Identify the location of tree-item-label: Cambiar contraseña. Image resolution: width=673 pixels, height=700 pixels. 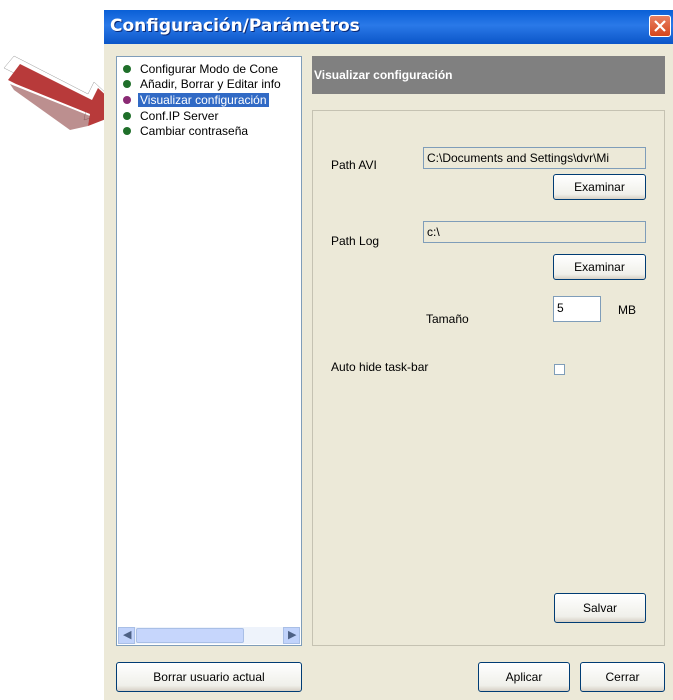
(194, 131).